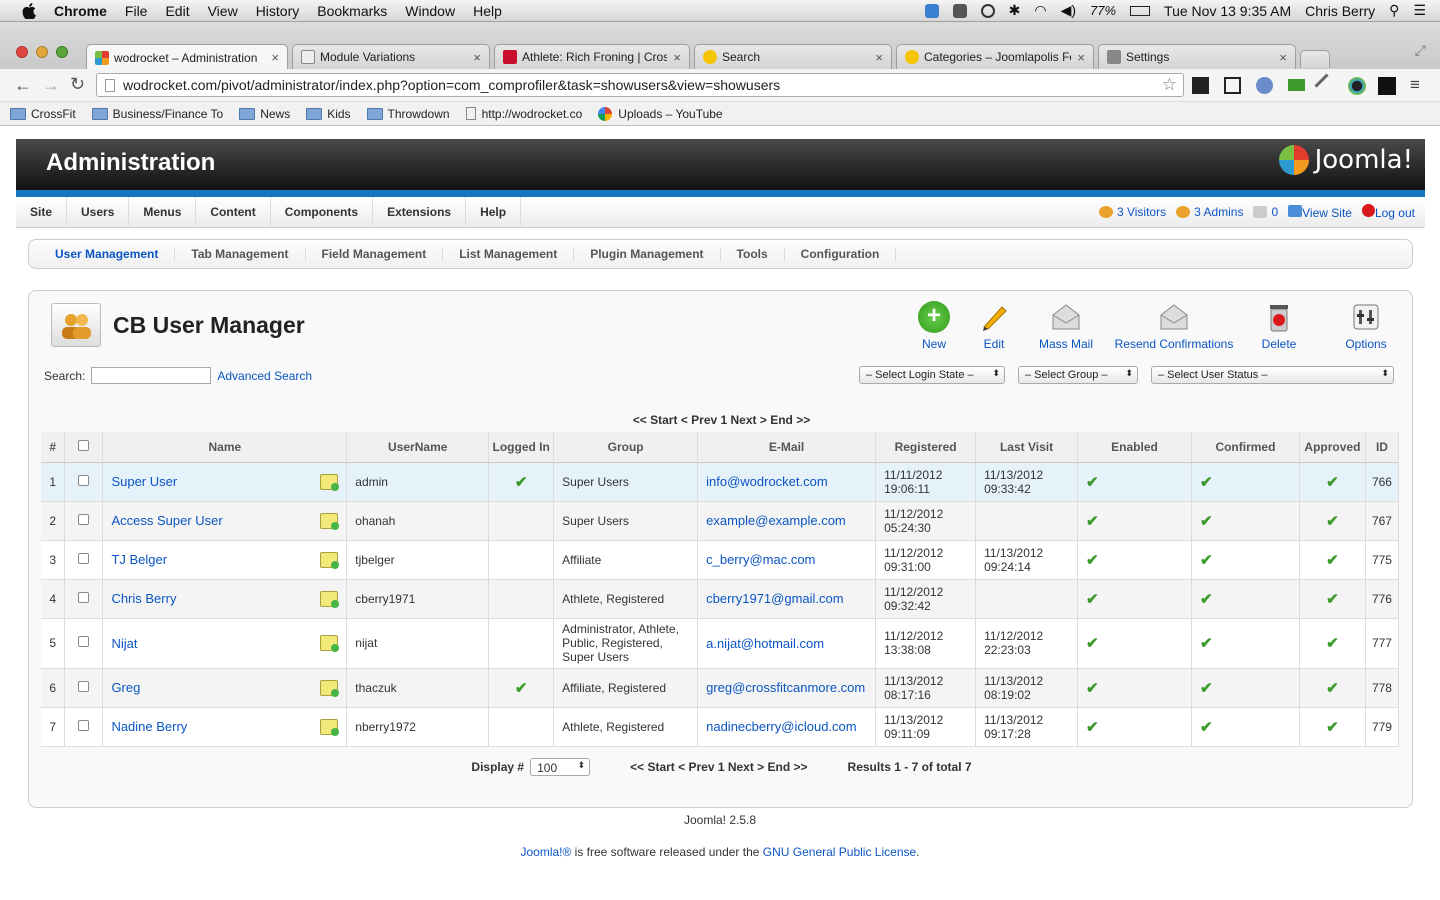  Describe the element at coordinates (420, 212) in the screenshot. I see `menu-extensions: Extensions` at that location.